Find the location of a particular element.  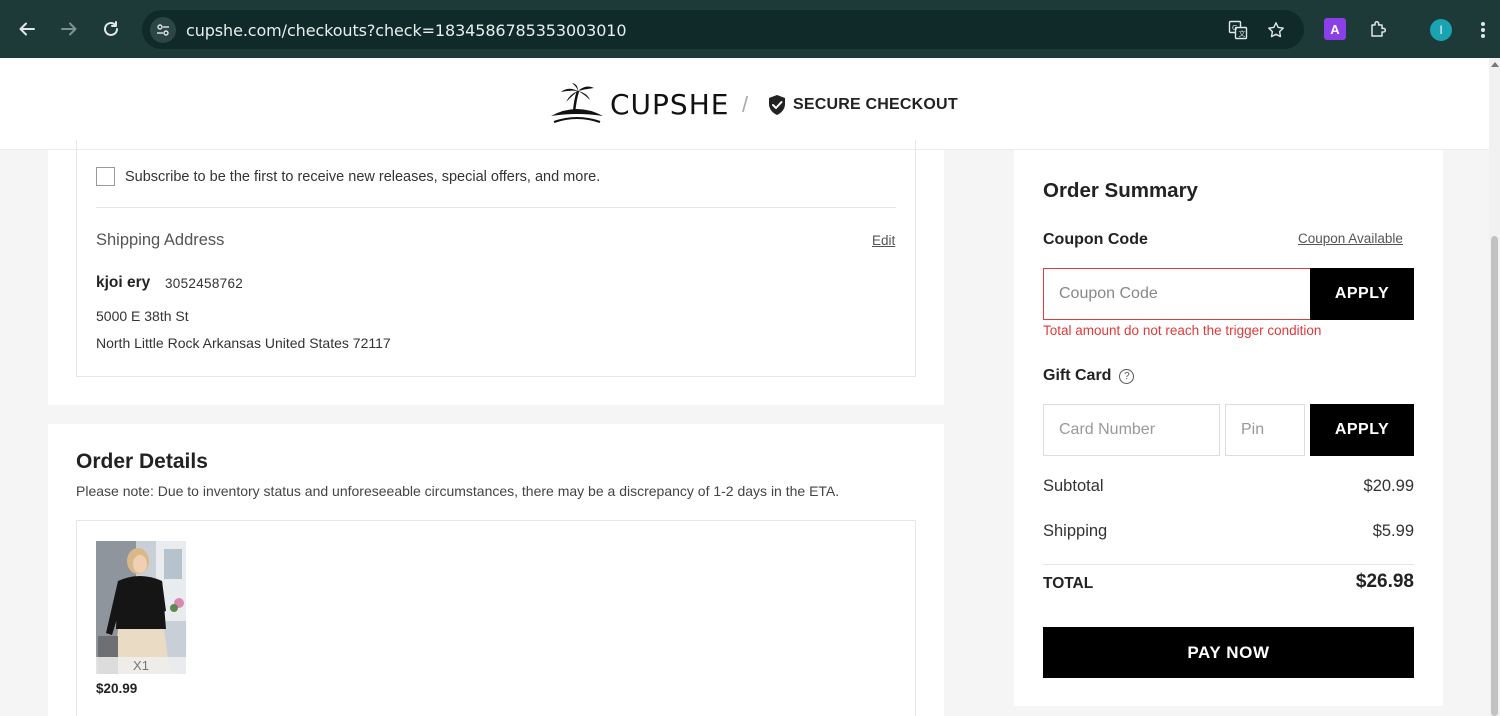

extensions-puzzle-icon is located at coordinates (1378, 29).